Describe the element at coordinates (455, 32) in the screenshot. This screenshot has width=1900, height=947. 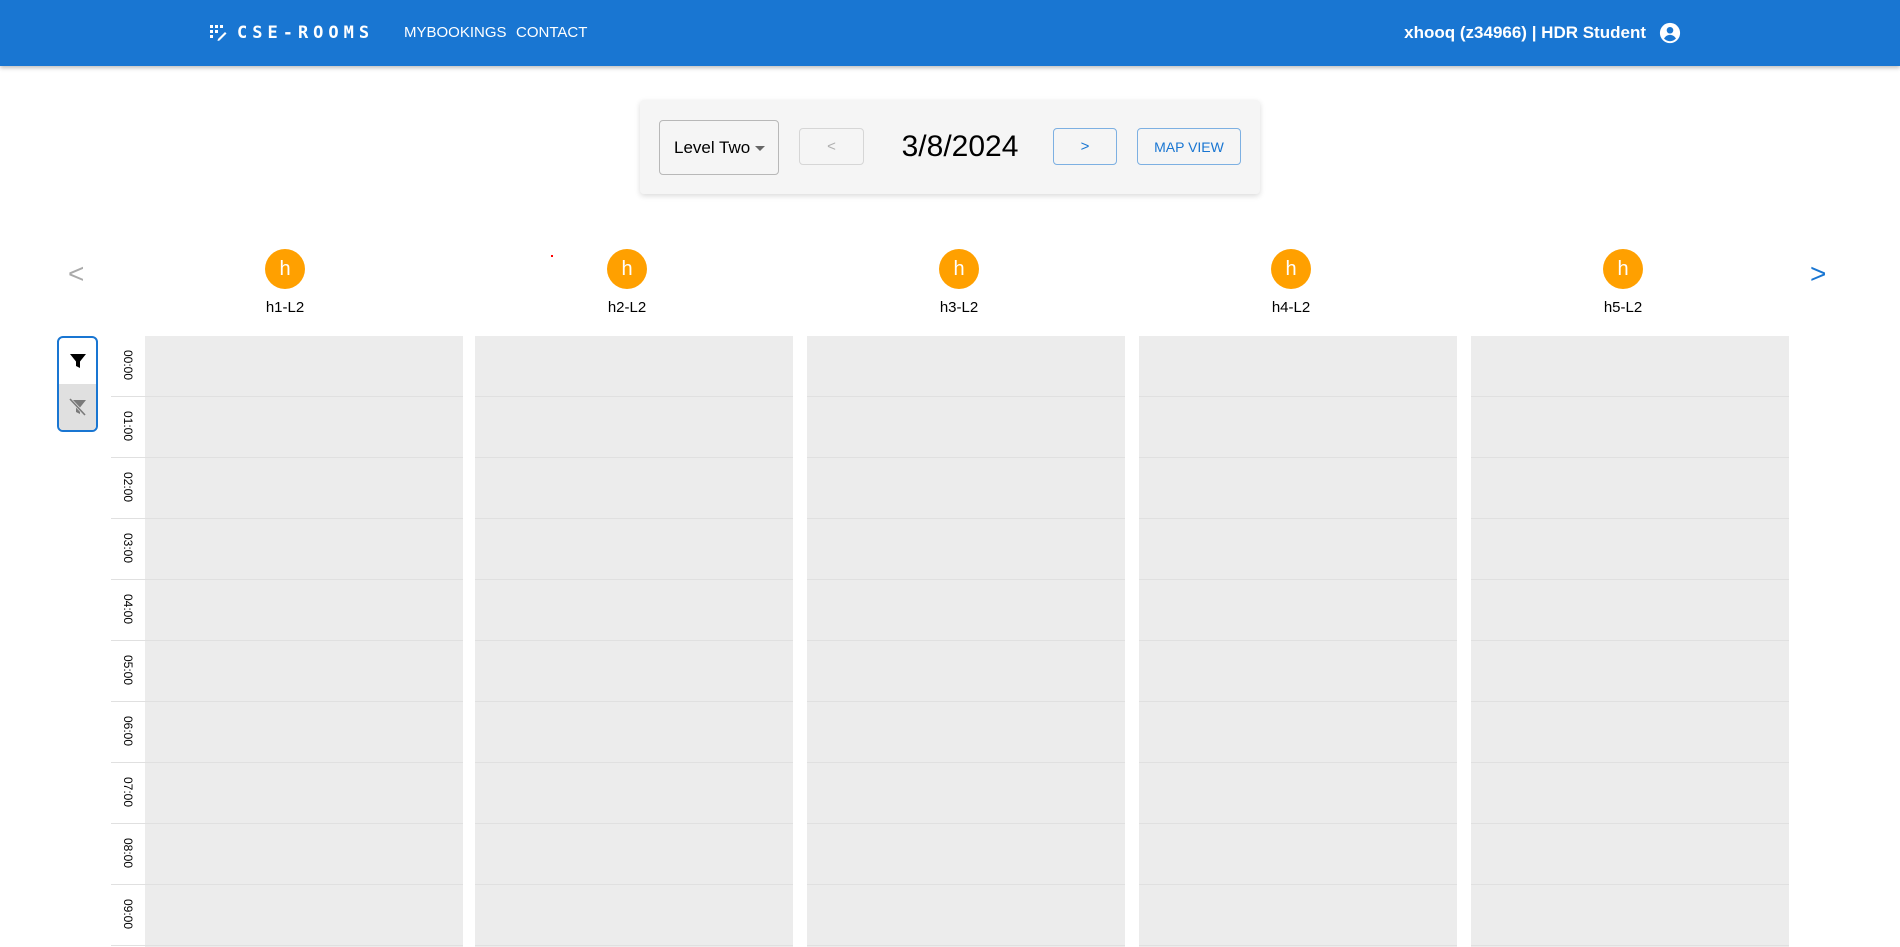
I see `nav-mybookings: MYBOOKINGS` at that location.